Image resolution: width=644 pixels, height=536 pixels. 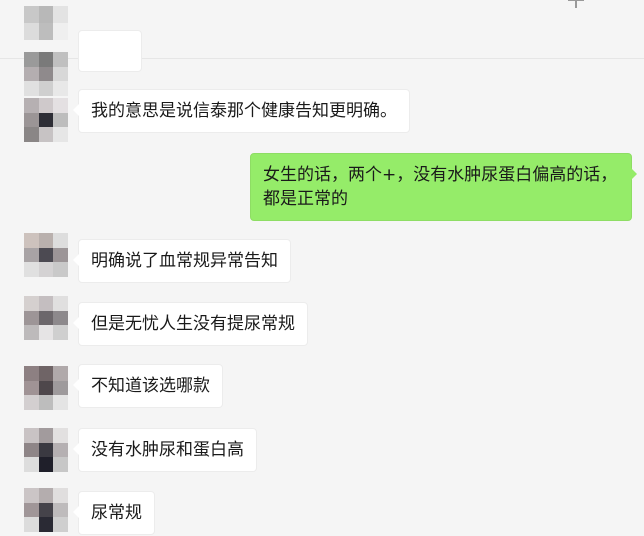 I want to click on message-bubble: 不知道该选哪款, so click(x=148, y=386).